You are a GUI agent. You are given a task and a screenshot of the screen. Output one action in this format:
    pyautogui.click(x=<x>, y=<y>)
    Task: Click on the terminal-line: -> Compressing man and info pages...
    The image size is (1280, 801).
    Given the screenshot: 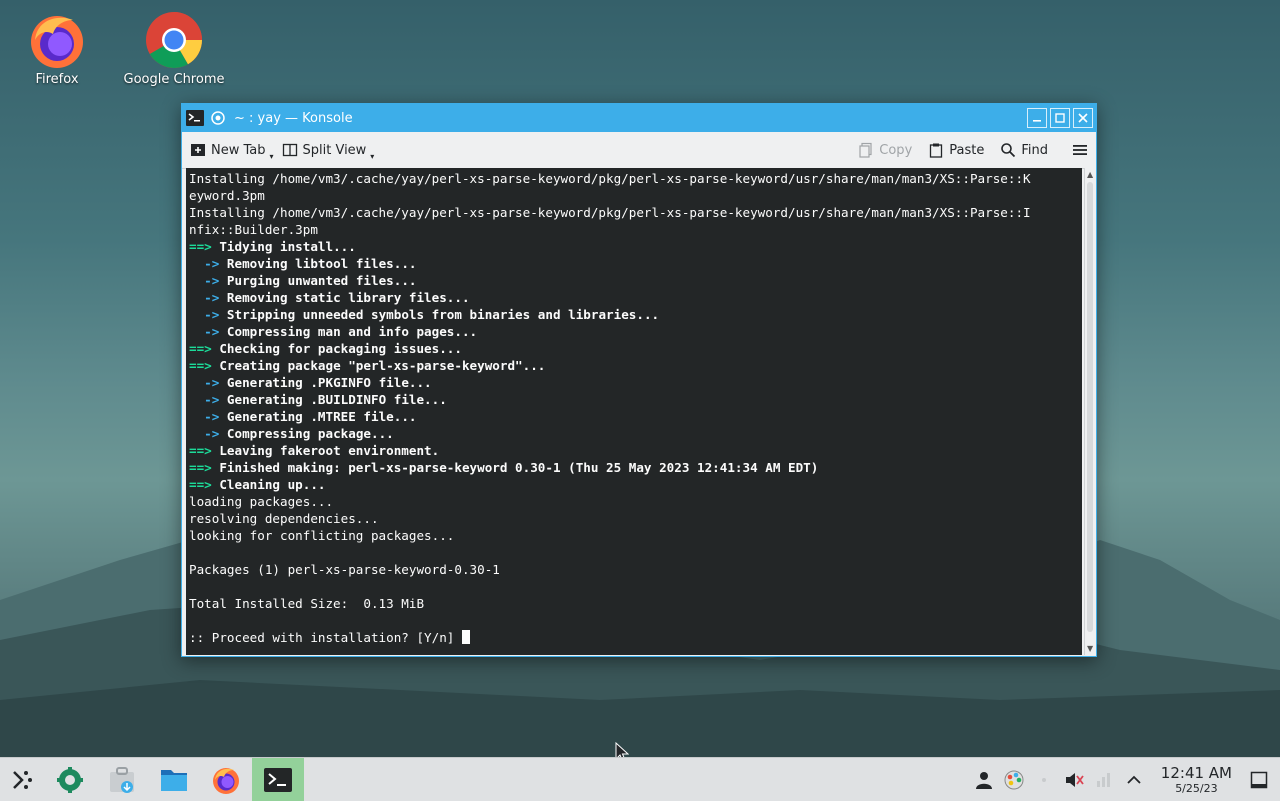 What is the action you would take?
    pyautogui.click(x=634, y=331)
    